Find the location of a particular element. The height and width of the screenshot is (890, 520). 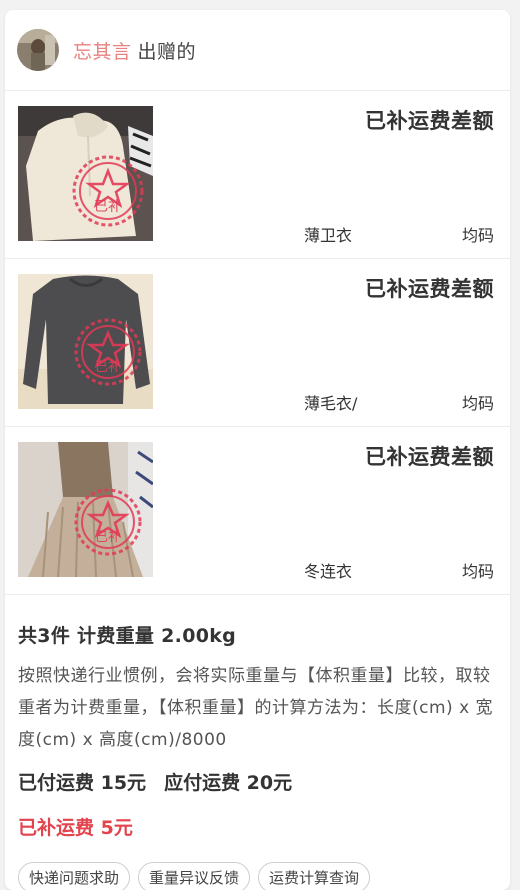

payable-fee: 应付运费 20元 is located at coordinates (228, 783).